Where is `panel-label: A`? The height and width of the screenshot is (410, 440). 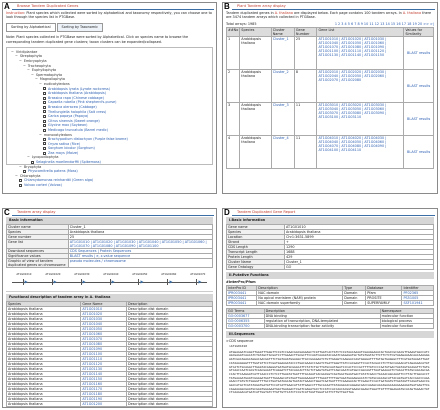
panel-label: A is located at coordinates (7, 6).